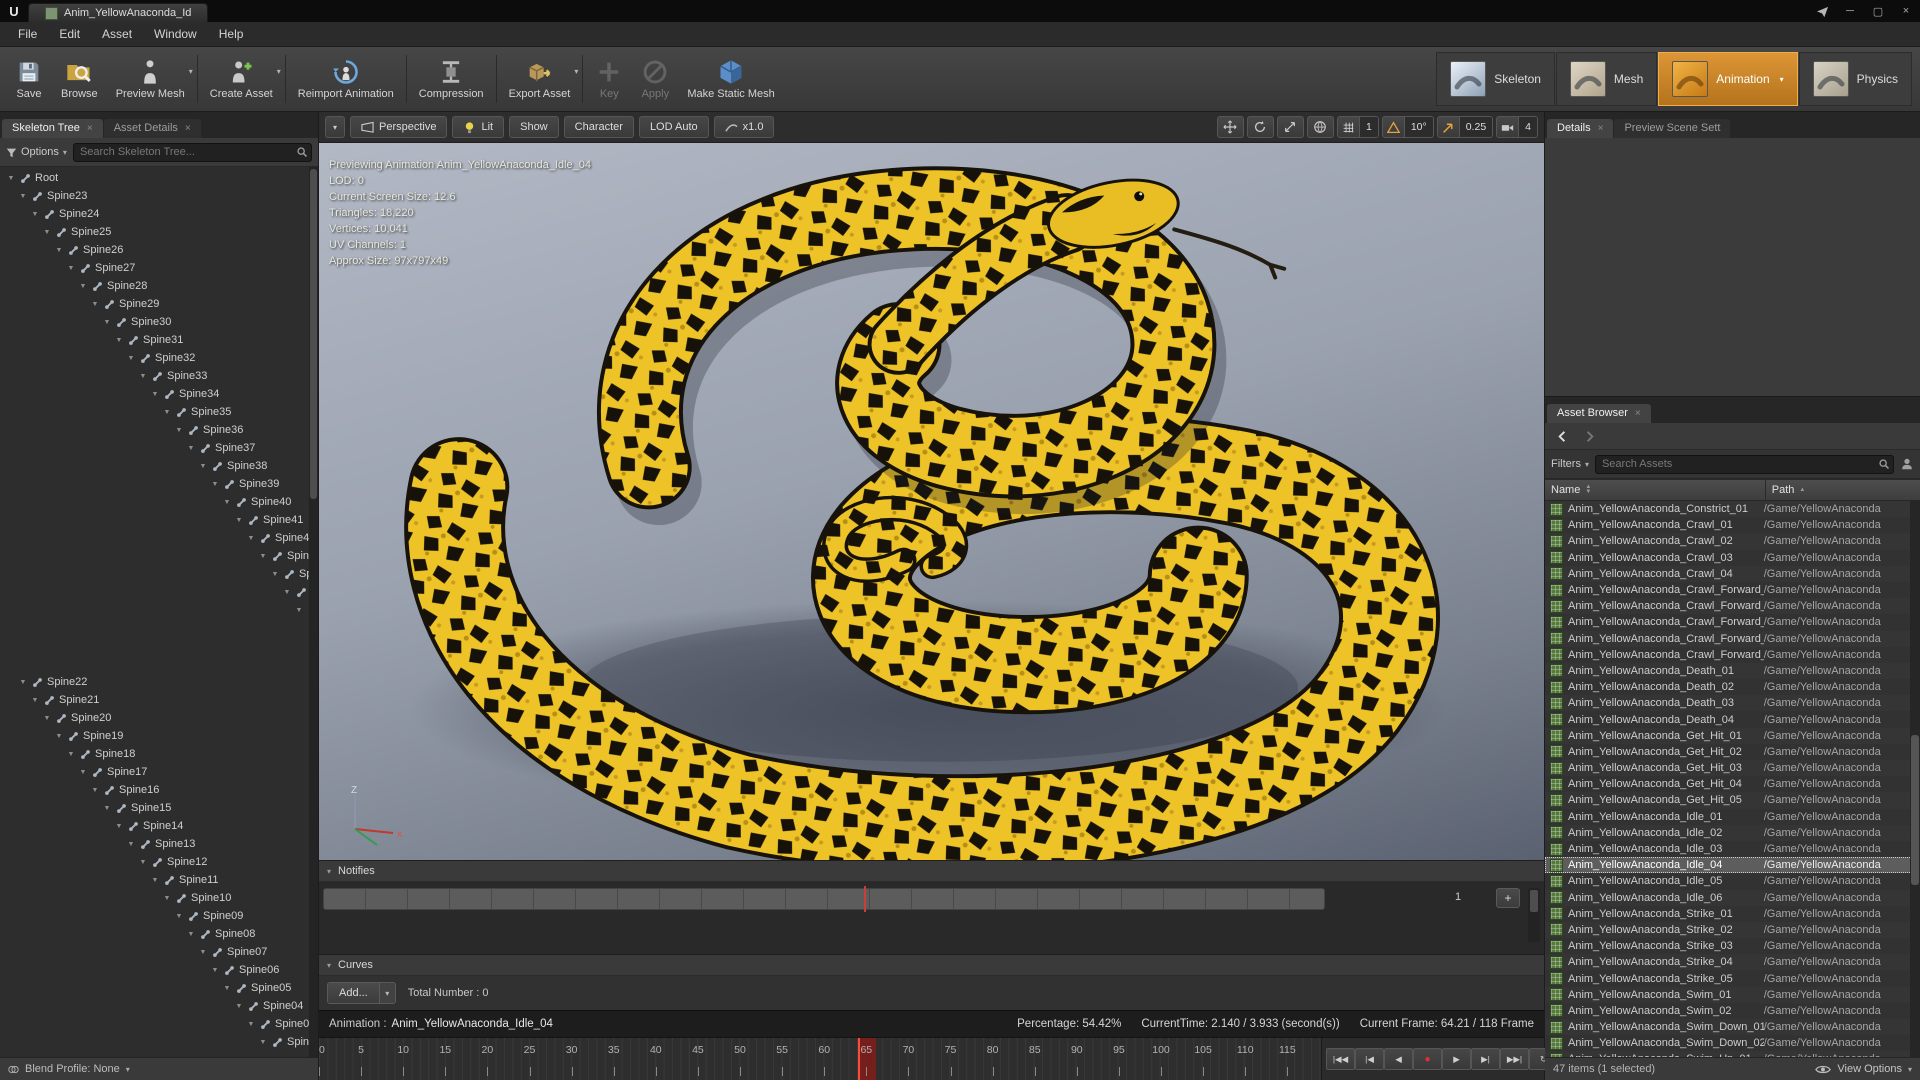 The image size is (1920, 1080). I want to click on bone-tree-item: ▼ Spine21, so click(159, 700).